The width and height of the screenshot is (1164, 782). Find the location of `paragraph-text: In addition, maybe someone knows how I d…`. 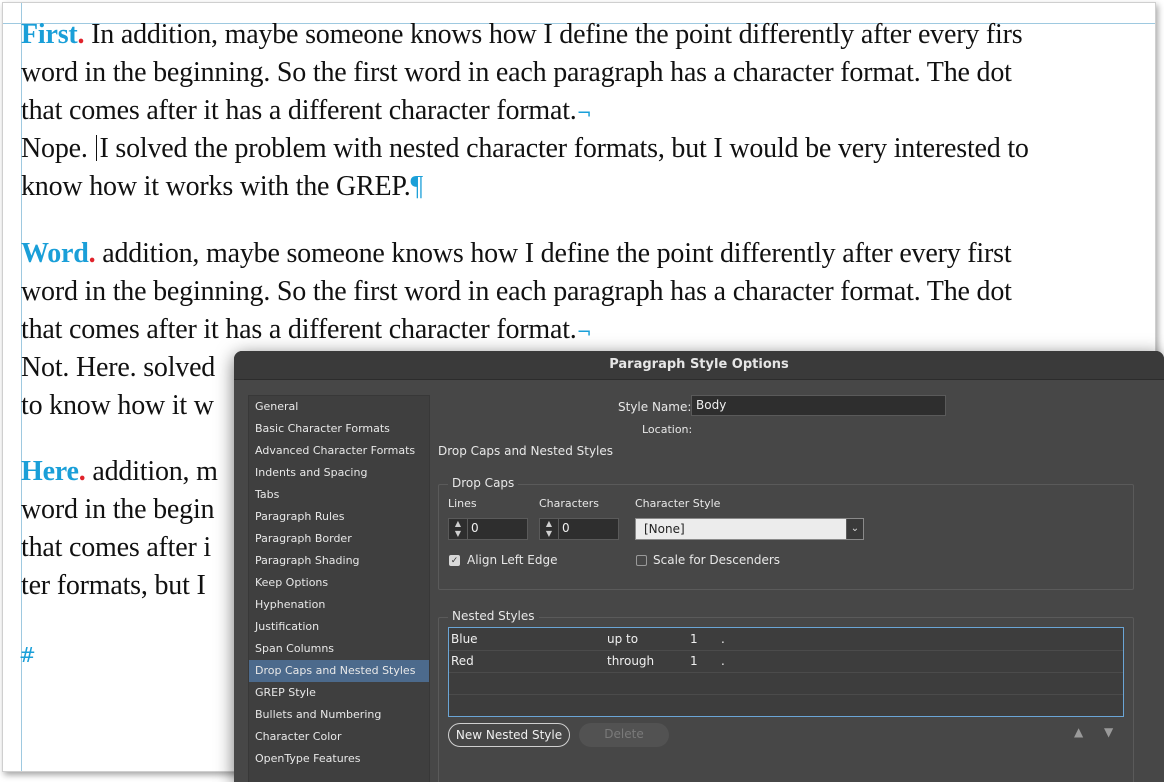

paragraph-text: In addition, maybe someone knows how I d… is located at coordinates (553, 34).